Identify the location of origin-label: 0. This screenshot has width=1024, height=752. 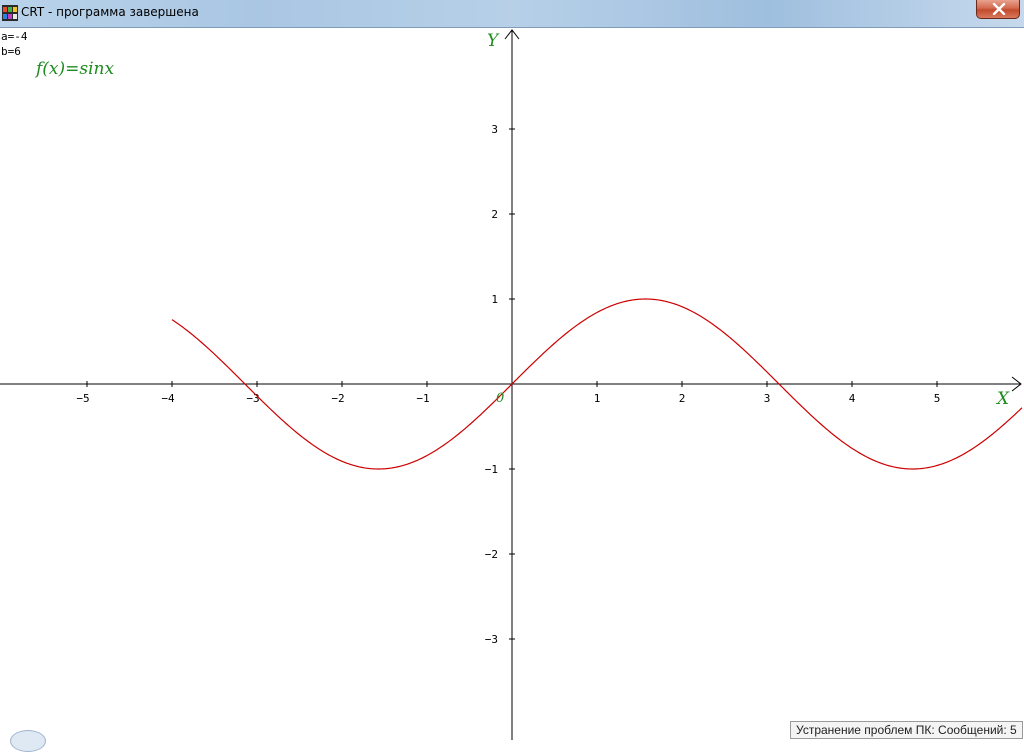
(500, 398).